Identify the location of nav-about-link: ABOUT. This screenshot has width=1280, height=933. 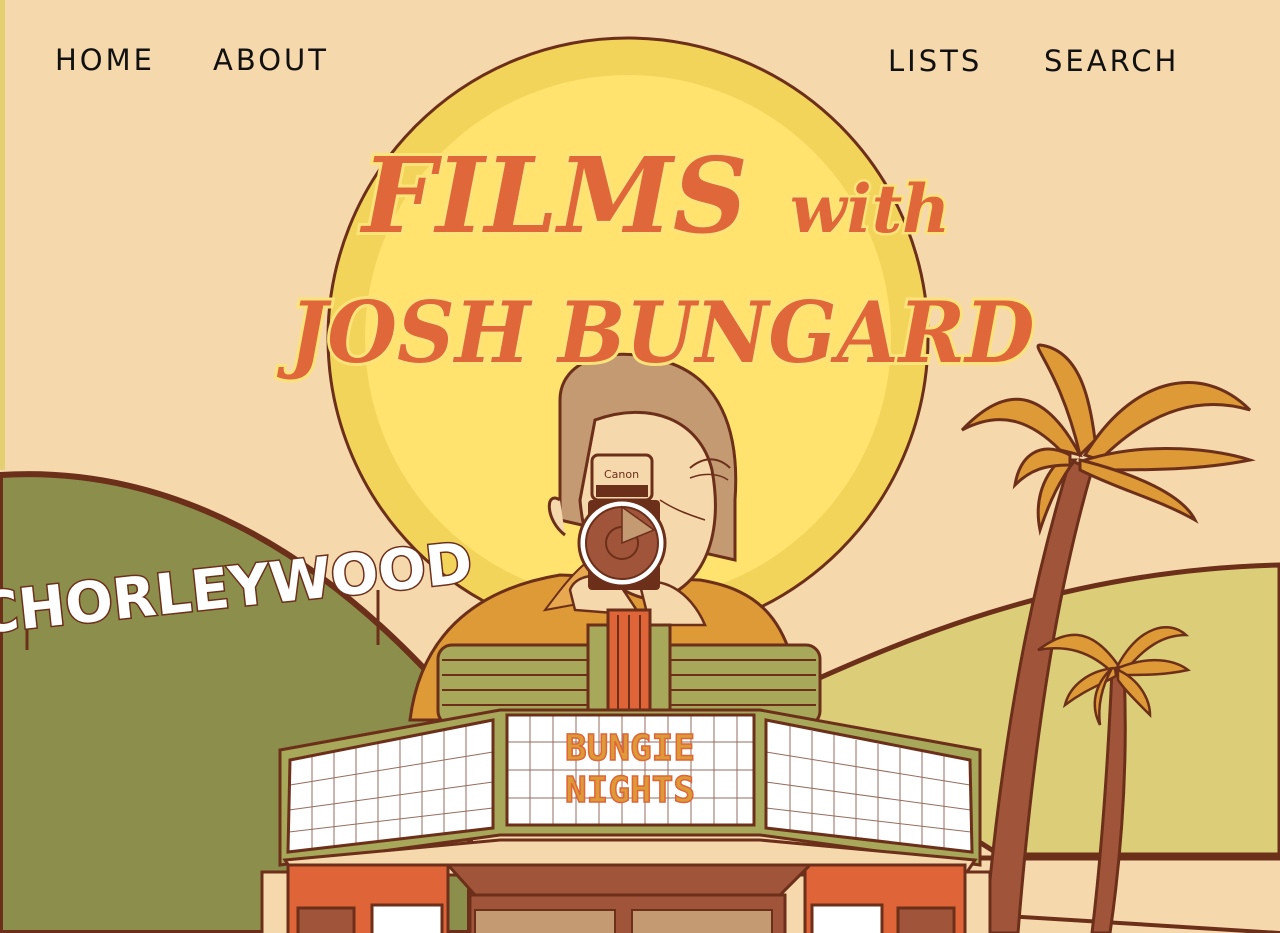
(271, 60).